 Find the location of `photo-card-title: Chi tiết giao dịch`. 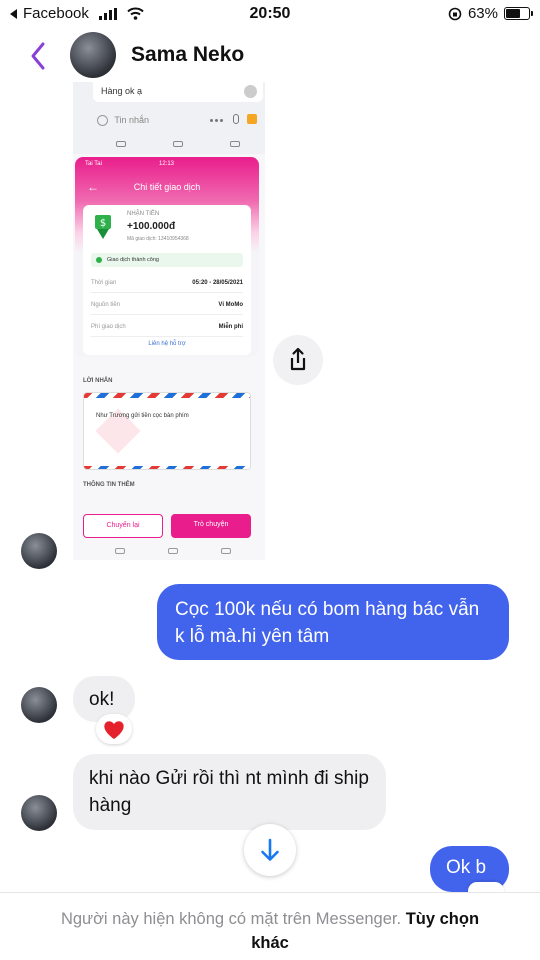

photo-card-title: Chi tiết giao dịch is located at coordinates (167, 187).